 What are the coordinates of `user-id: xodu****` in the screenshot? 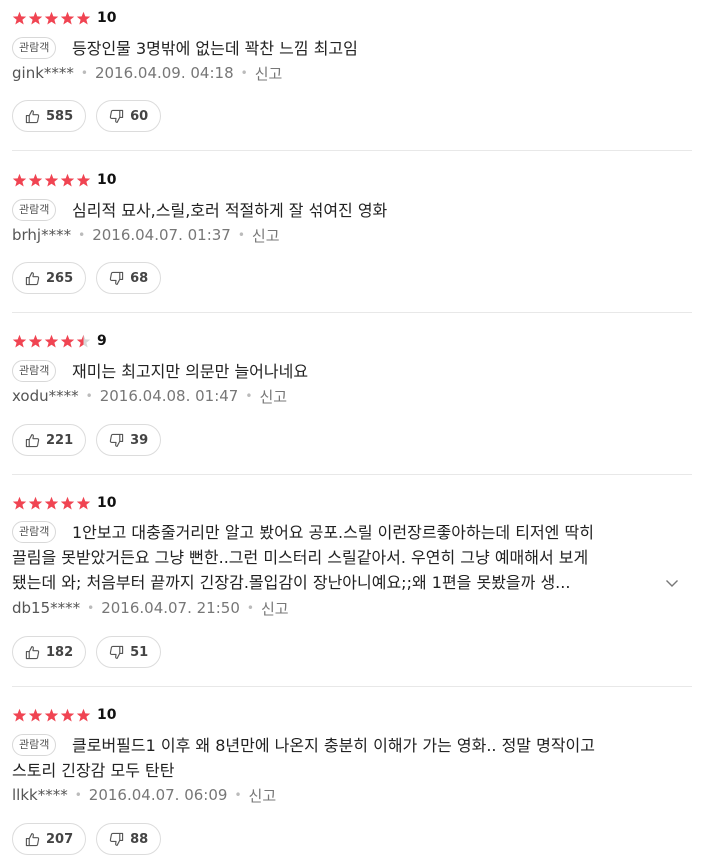 It's located at (45, 396).